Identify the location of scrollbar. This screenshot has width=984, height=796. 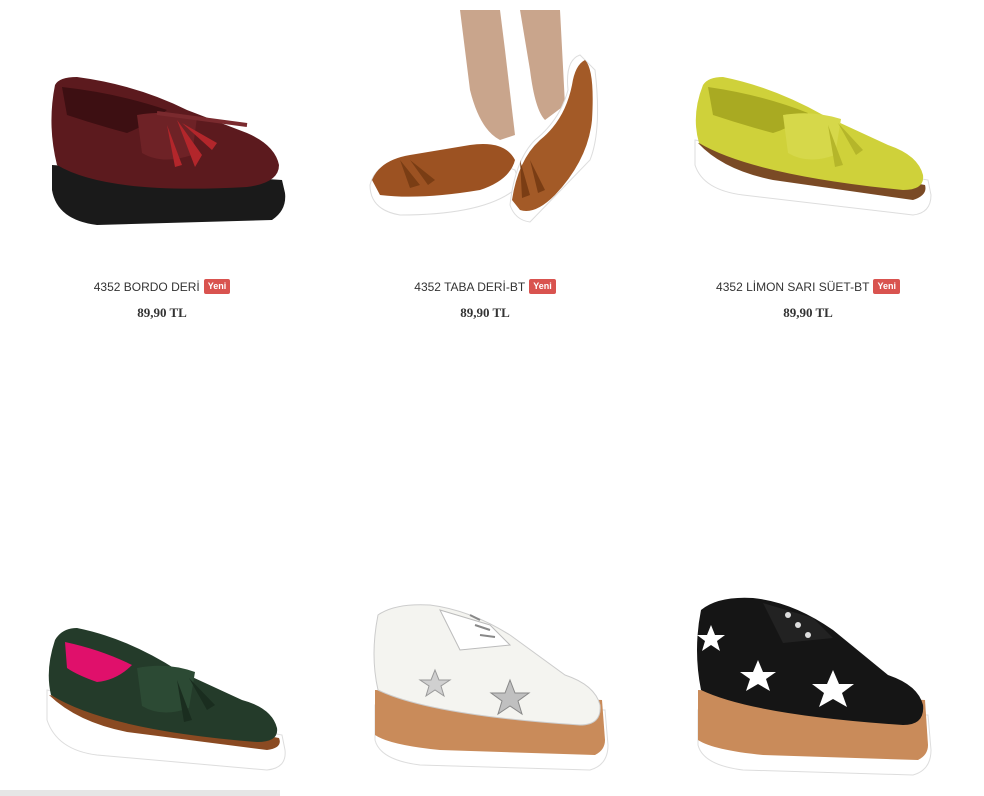
(140, 793).